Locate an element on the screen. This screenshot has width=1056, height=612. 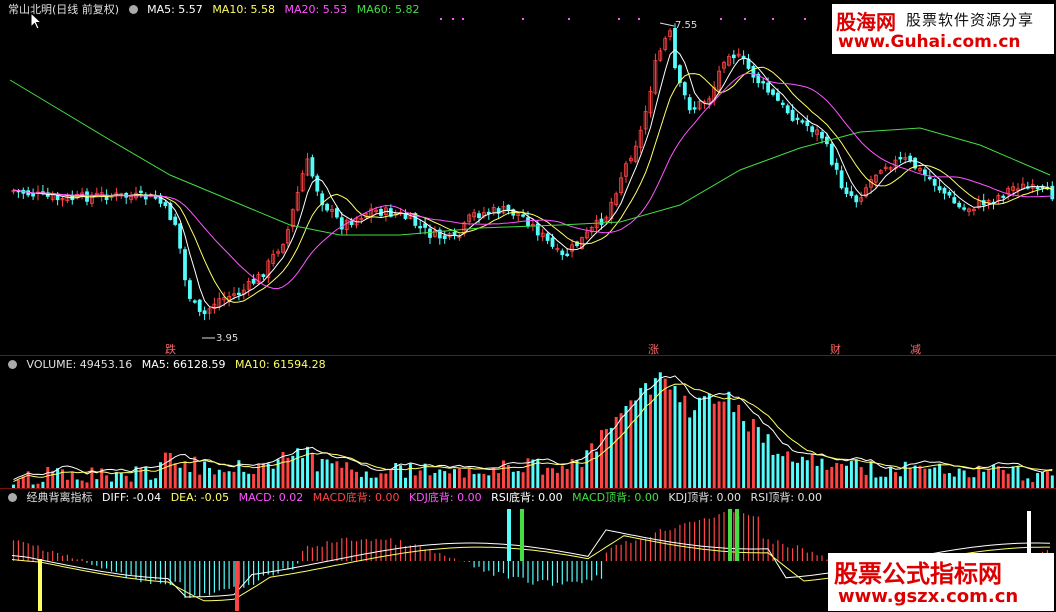
top-url: www.Guhai.com.cn is located at coordinates (929, 42).